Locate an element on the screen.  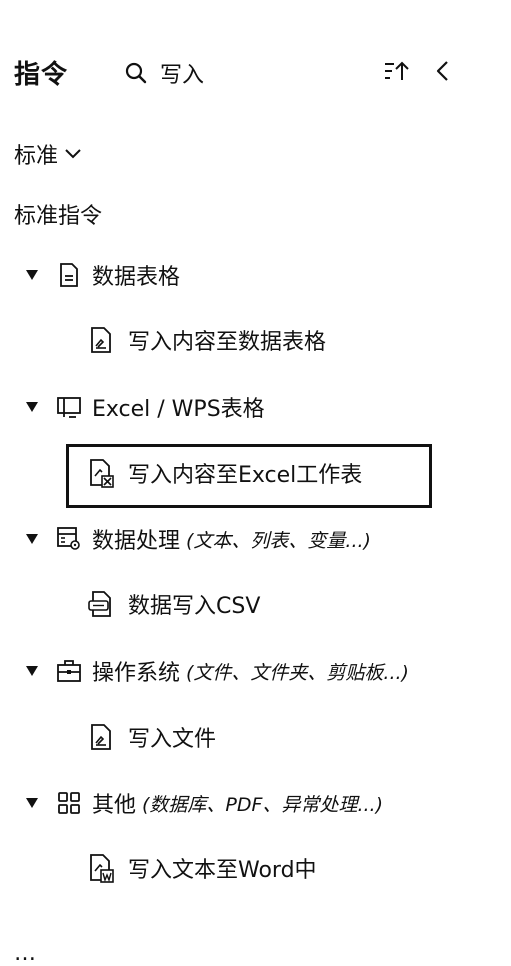
command-item: 写入文本至Word中 is located at coordinates (202, 868).